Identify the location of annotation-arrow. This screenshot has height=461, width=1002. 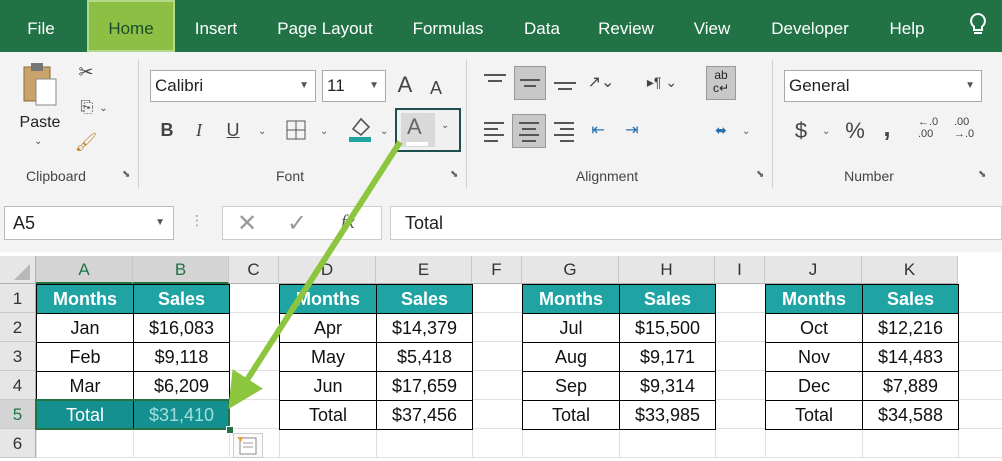
(315, 275).